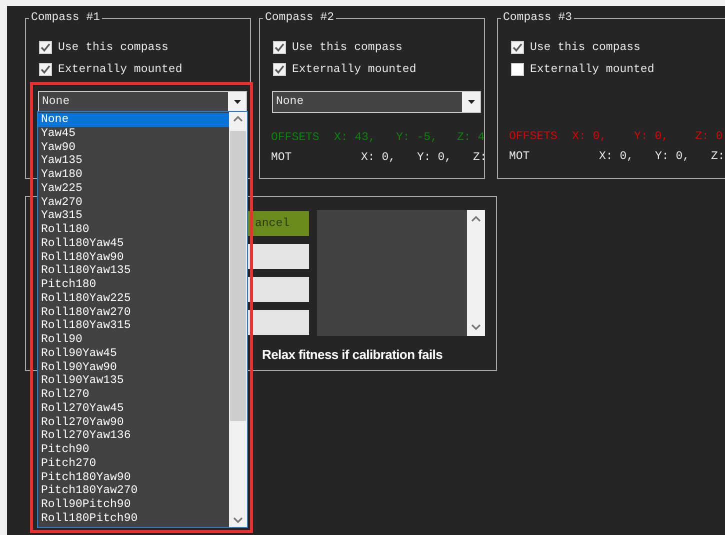  Describe the element at coordinates (133, 271) in the screenshot. I see `dropdown-option: Roll180Yaw135` at that location.